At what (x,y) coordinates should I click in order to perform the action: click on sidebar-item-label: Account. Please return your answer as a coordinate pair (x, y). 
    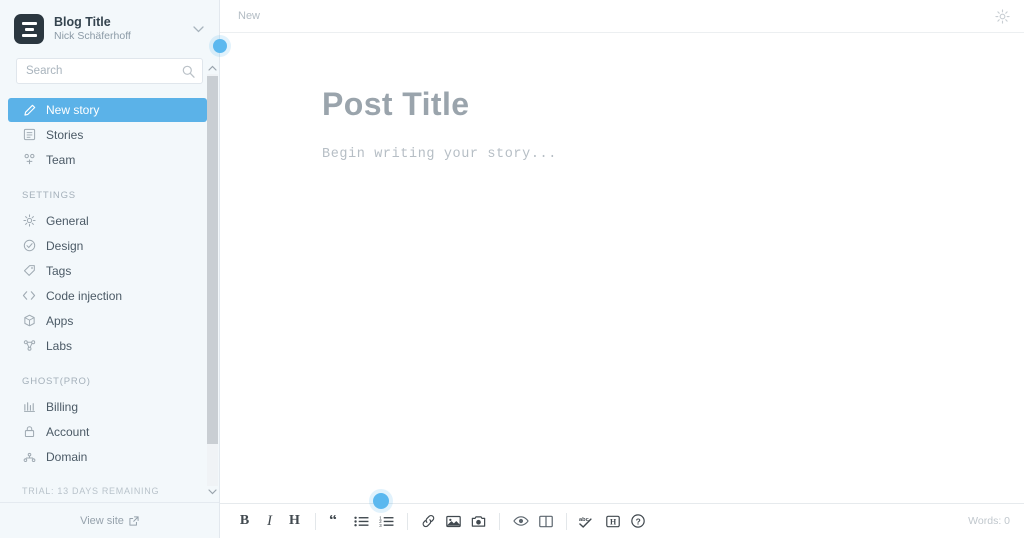
    Looking at the image, I should click on (68, 431).